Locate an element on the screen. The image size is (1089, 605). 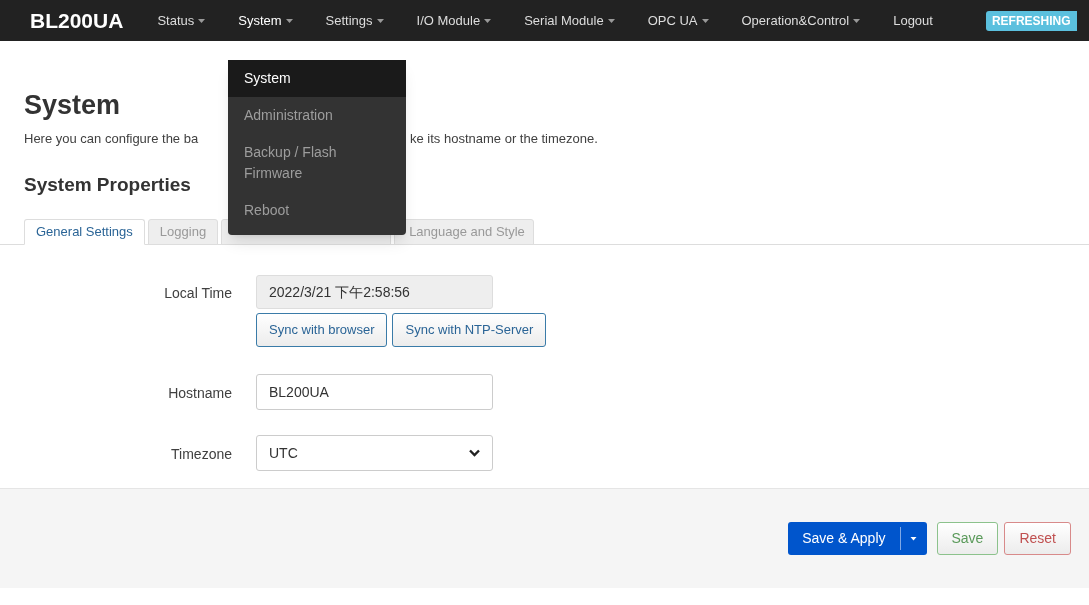
nav-menu: OPC UA is located at coordinates (678, 20).